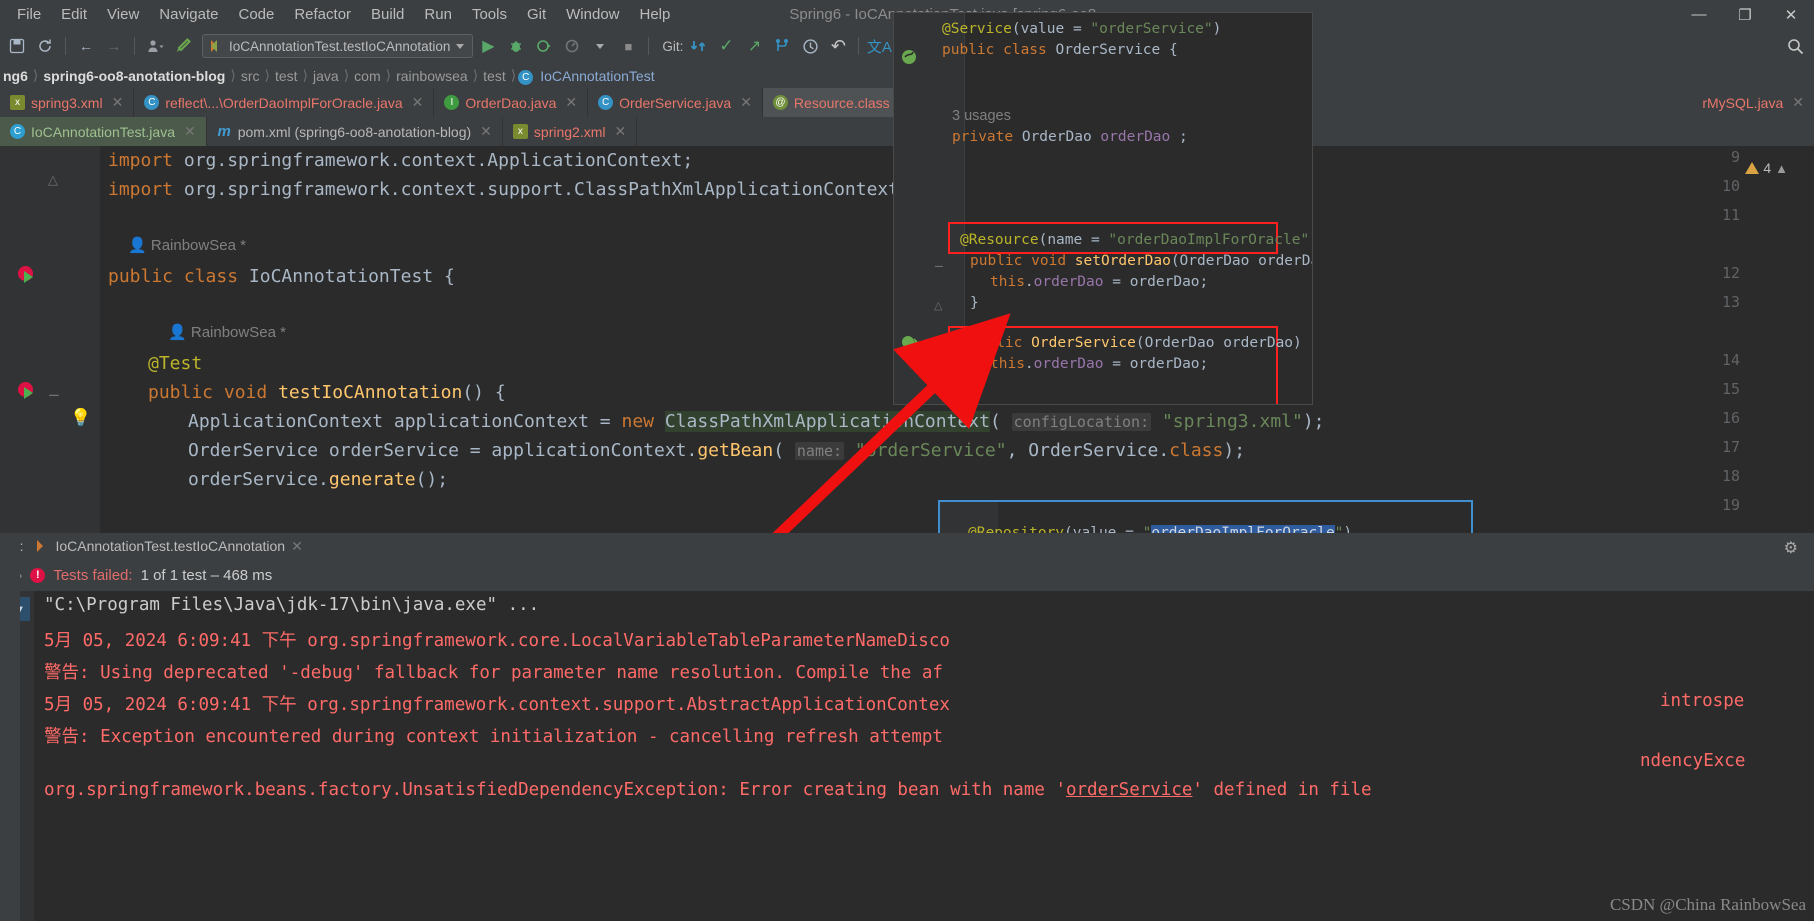  What do you see at coordinates (387, 14) in the screenshot?
I see `menu-build: Build` at bounding box center [387, 14].